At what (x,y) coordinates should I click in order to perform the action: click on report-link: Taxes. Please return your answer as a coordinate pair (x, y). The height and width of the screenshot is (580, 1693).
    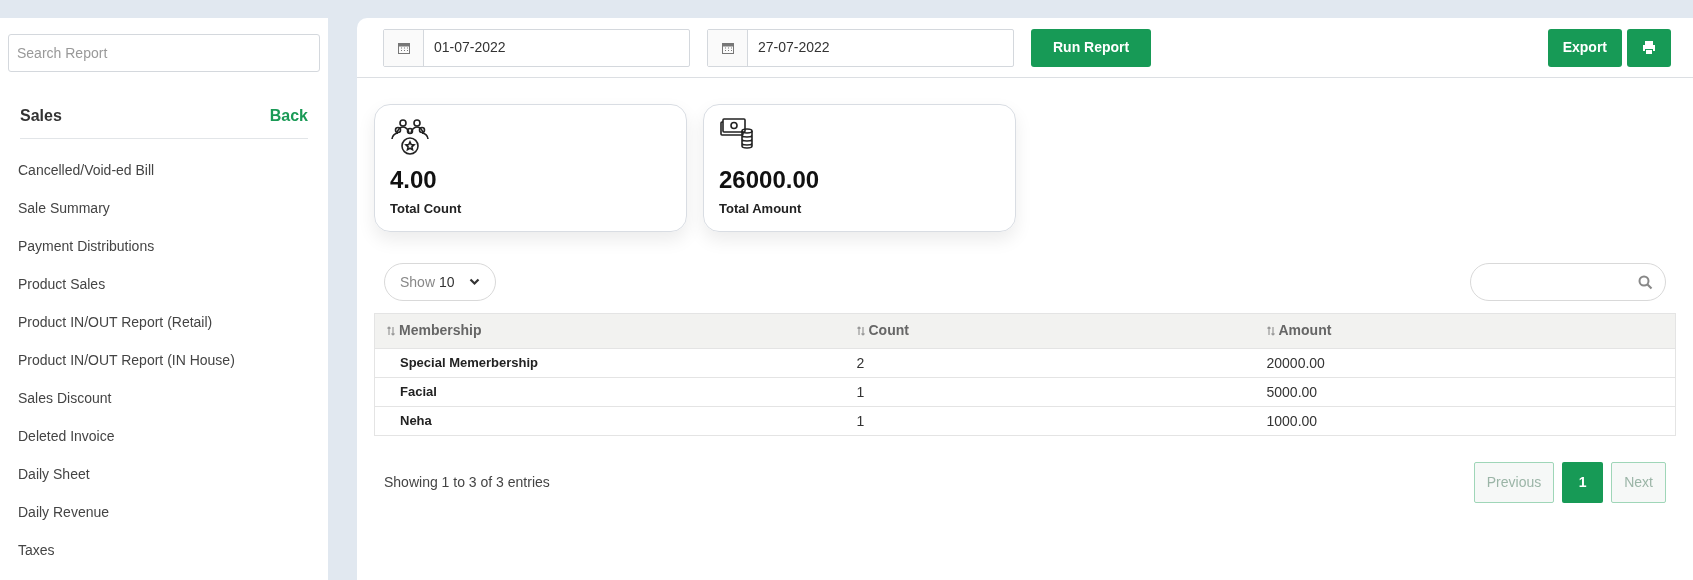
    Looking at the image, I should click on (36, 550).